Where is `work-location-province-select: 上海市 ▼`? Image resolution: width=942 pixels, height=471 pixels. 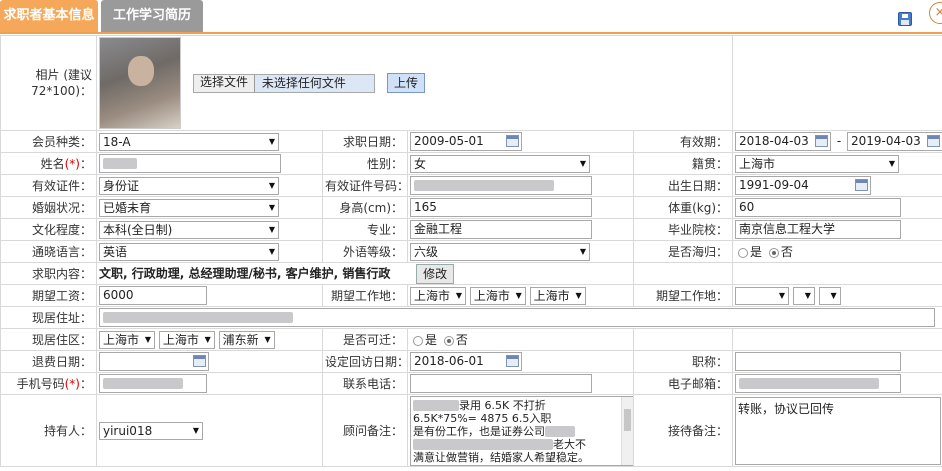 work-location-province-select: 上海市 ▼ is located at coordinates (438, 295).